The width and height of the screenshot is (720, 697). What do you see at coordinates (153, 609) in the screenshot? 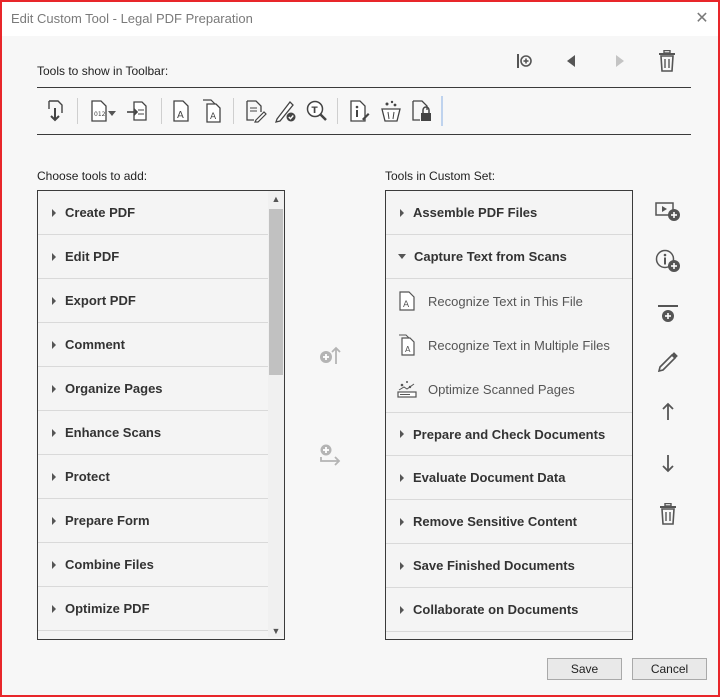
I see `list-item: Optimize PDF` at bounding box center [153, 609].